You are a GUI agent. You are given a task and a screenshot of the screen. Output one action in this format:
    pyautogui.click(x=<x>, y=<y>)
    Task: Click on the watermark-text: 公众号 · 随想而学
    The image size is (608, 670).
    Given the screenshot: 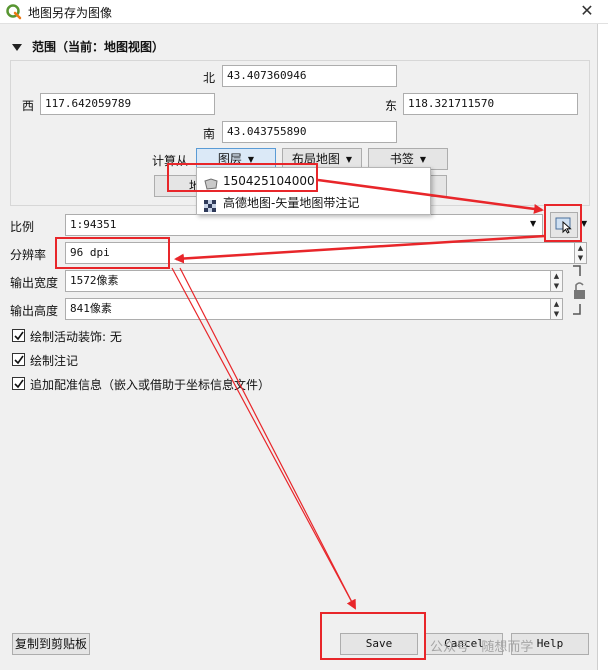 What is the action you would take?
    pyautogui.click(x=482, y=647)
    